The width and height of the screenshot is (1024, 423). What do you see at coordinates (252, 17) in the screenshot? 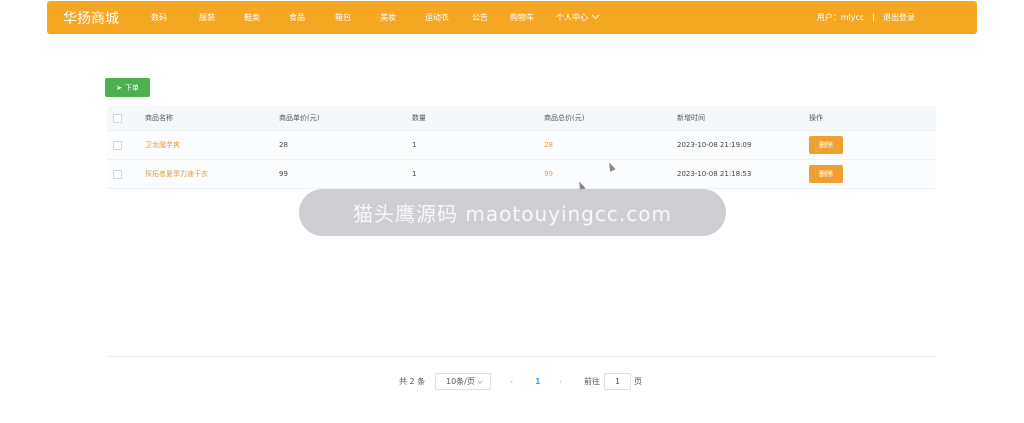
I see `nav-item-shoes: 鞋类` at bounding box center [252, 17].